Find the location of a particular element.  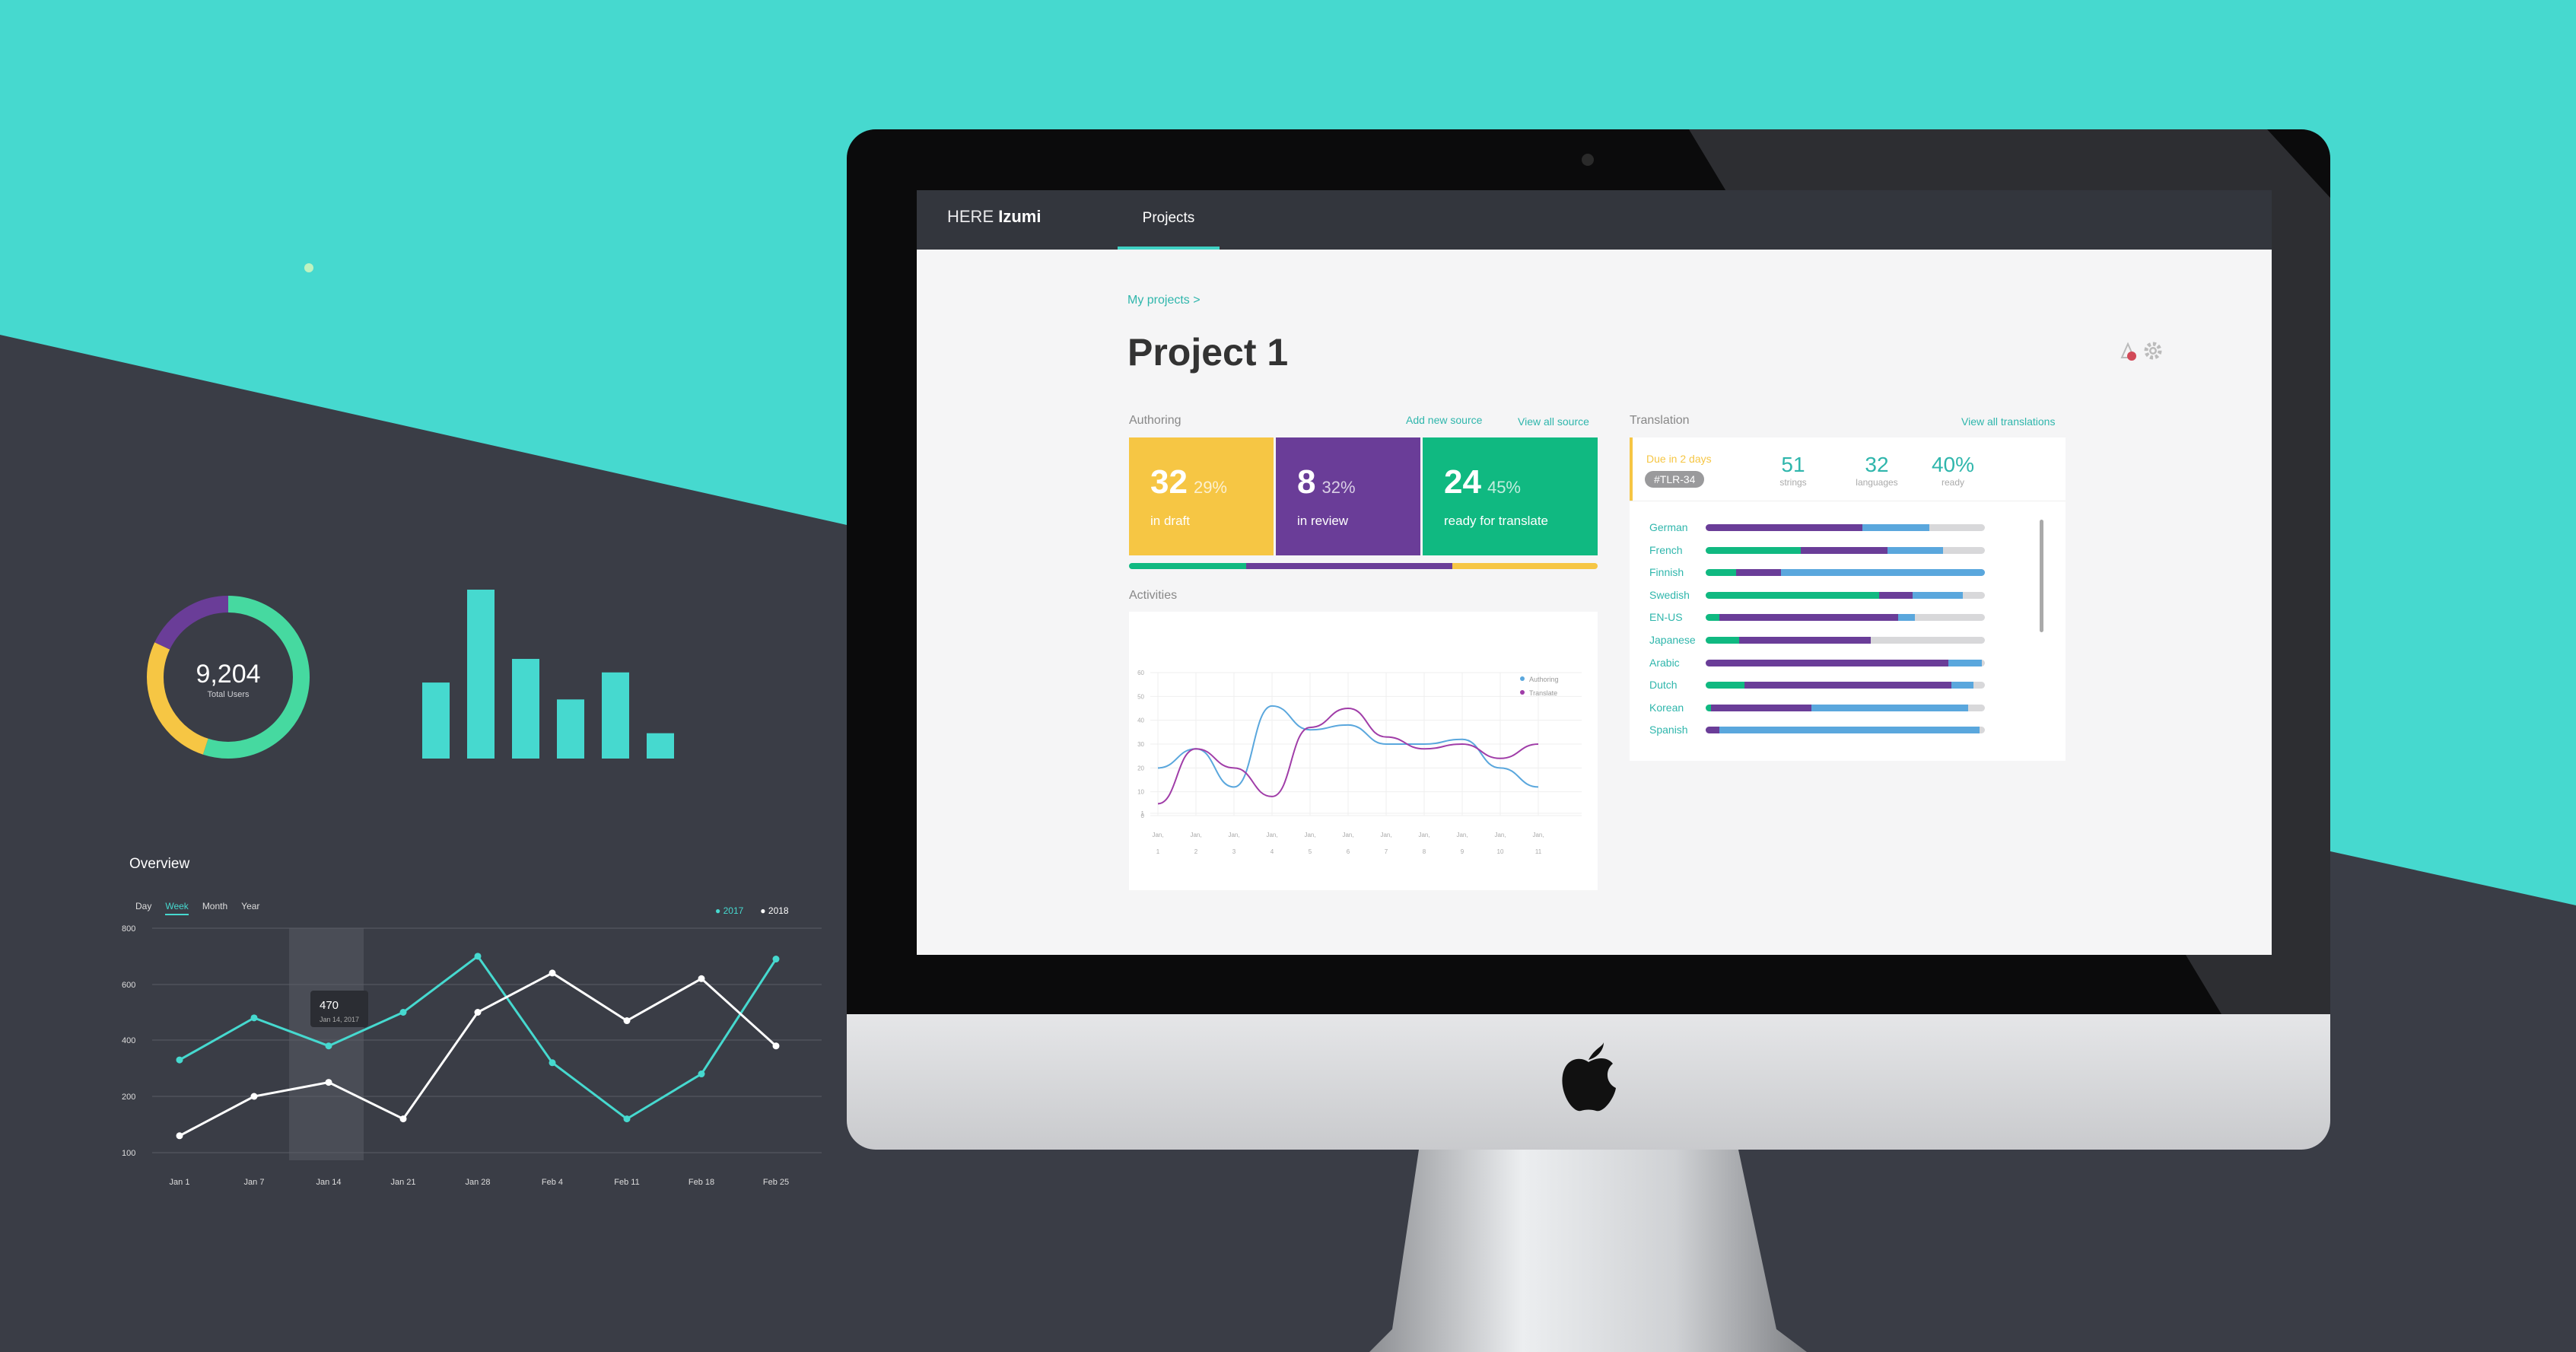

donut-value: 9,204 is located at coordinates (228, 675).